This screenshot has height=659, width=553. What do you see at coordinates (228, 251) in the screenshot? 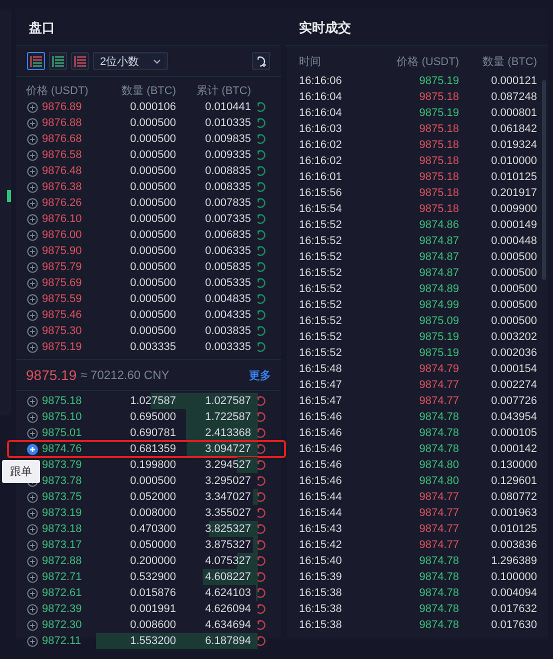
I see `total-cell: 0.006335` at bounding box center [228, 251].